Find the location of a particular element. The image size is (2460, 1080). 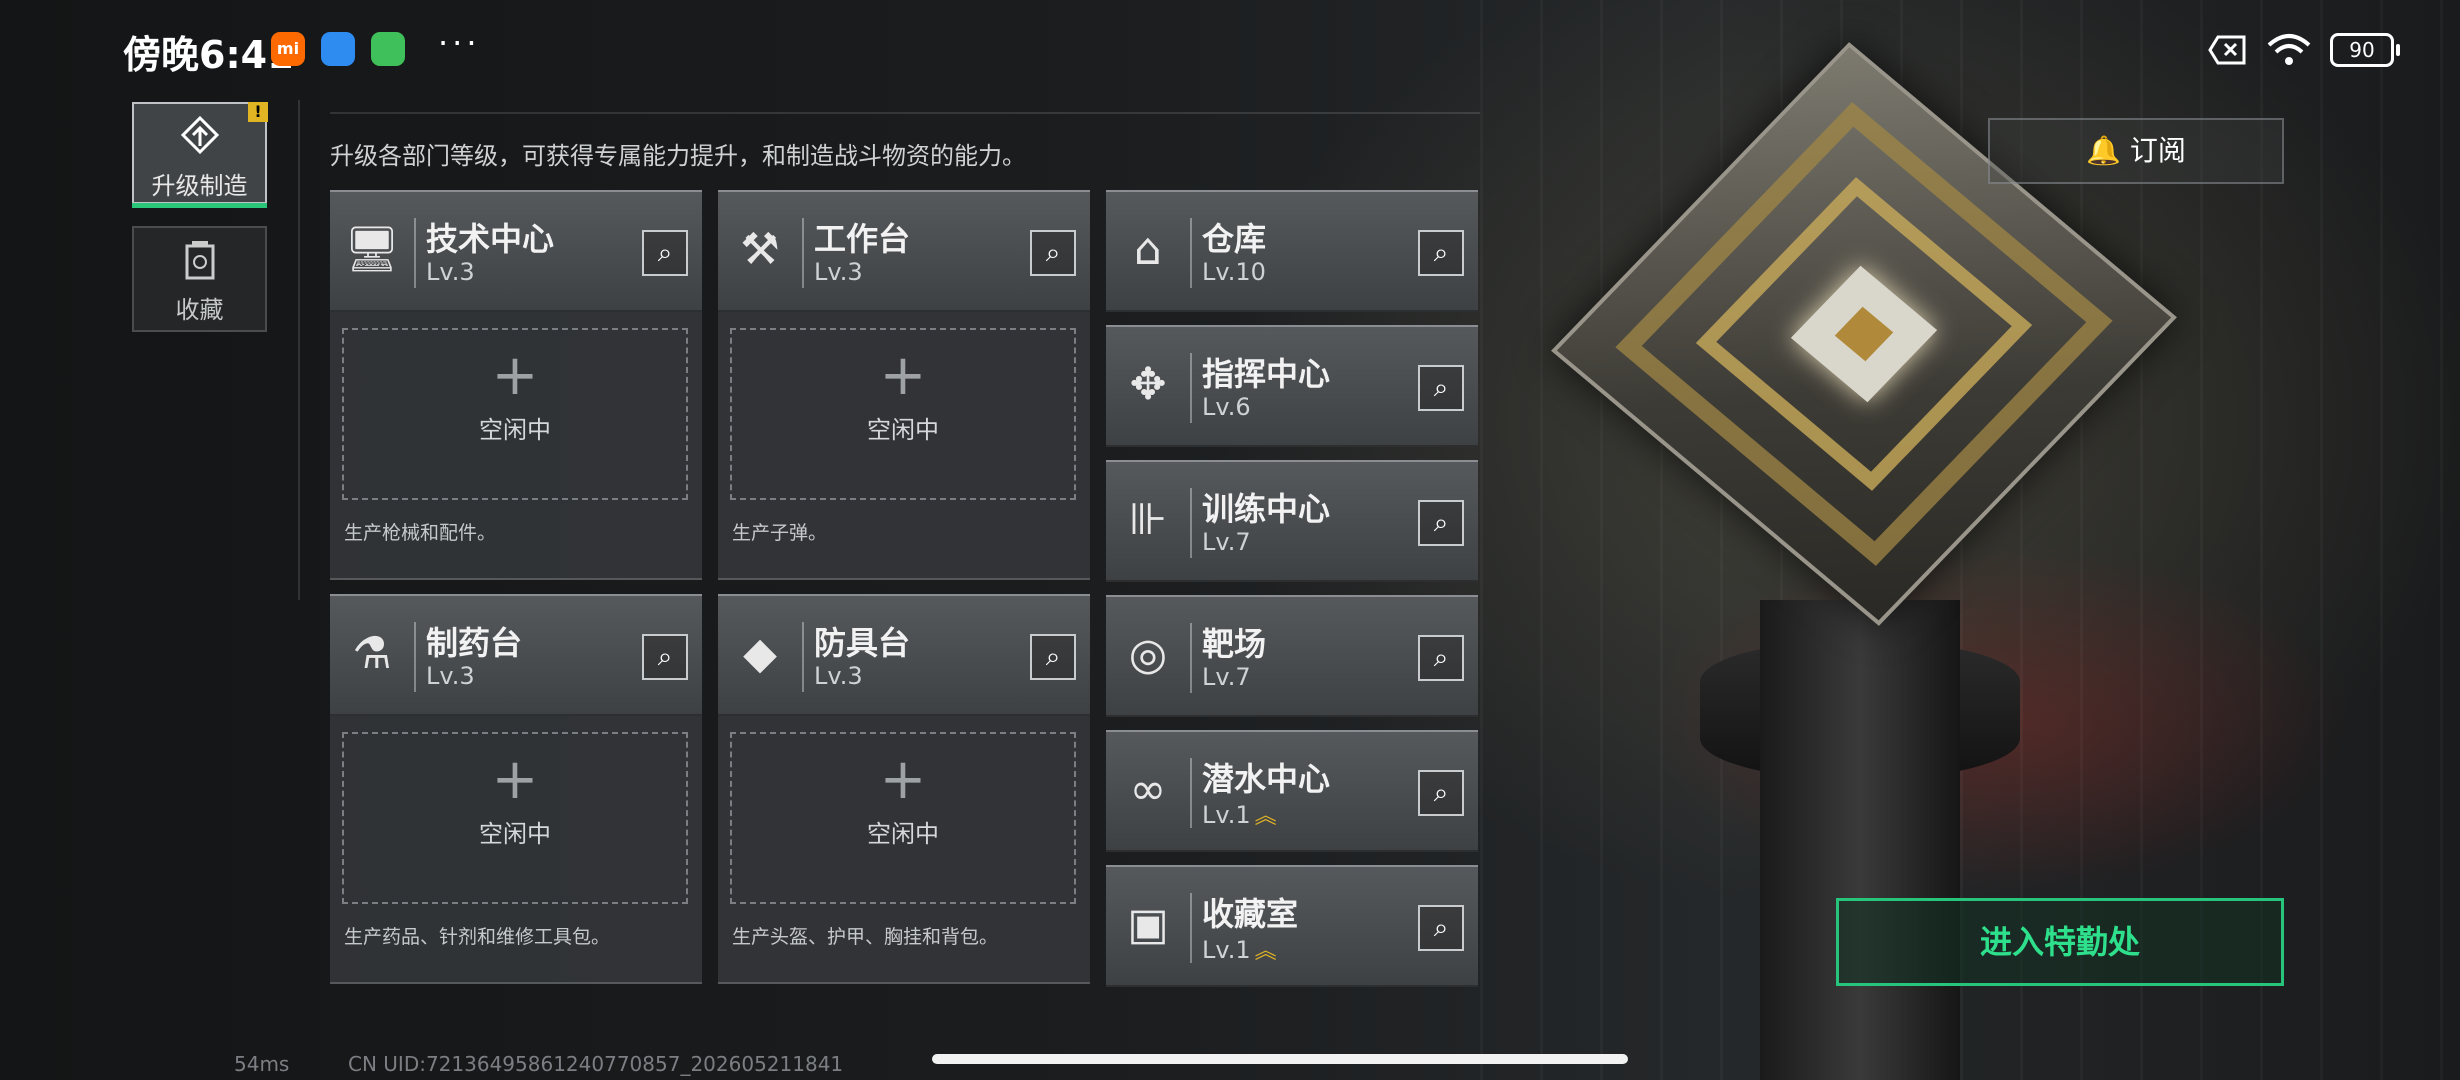

status-time: 傍晚6:41 is located at coordinates (208, 55).